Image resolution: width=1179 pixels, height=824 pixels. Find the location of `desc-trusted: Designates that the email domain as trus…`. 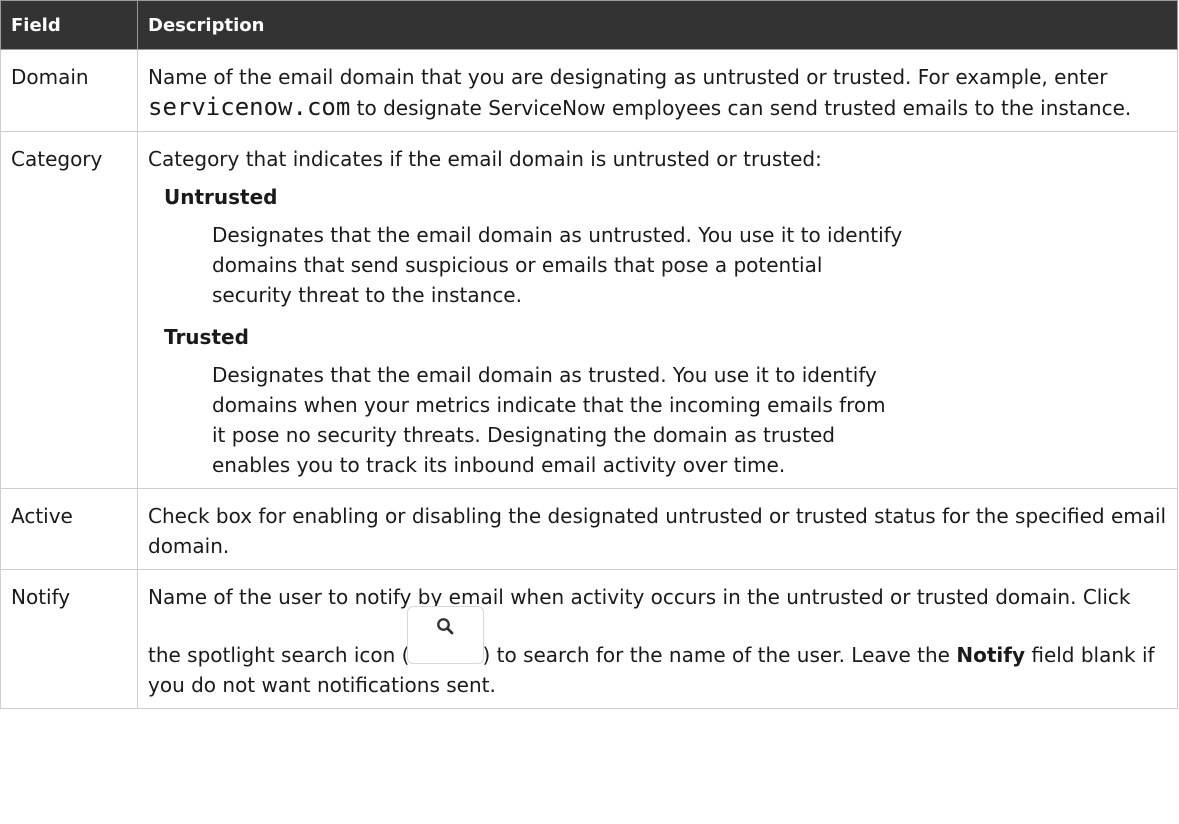

desc-trusted: Designates that the email domain as trus… is located at coordinates (549, 420).